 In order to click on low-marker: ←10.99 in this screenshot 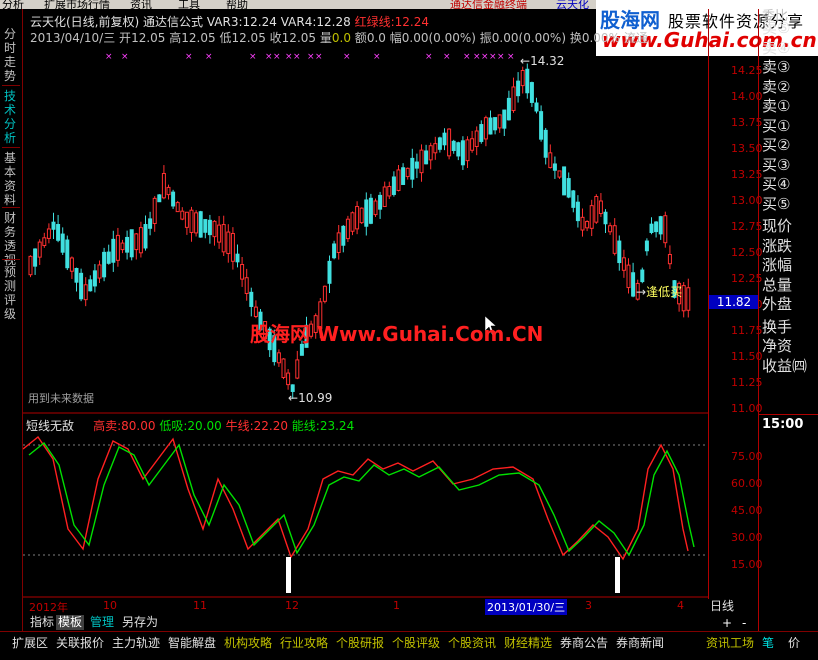, I will do `click(310, 398)`.